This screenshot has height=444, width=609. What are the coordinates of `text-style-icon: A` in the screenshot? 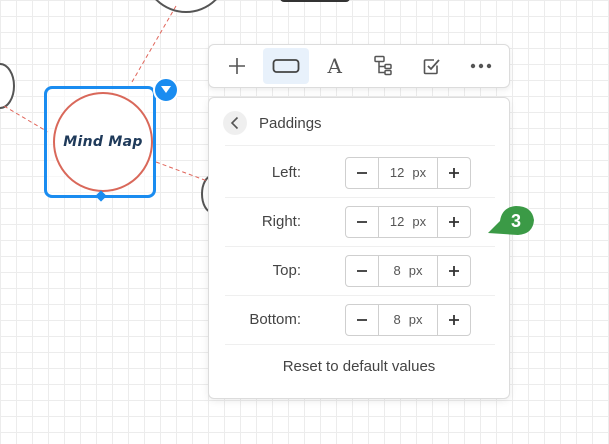 It's located at (334, 66).